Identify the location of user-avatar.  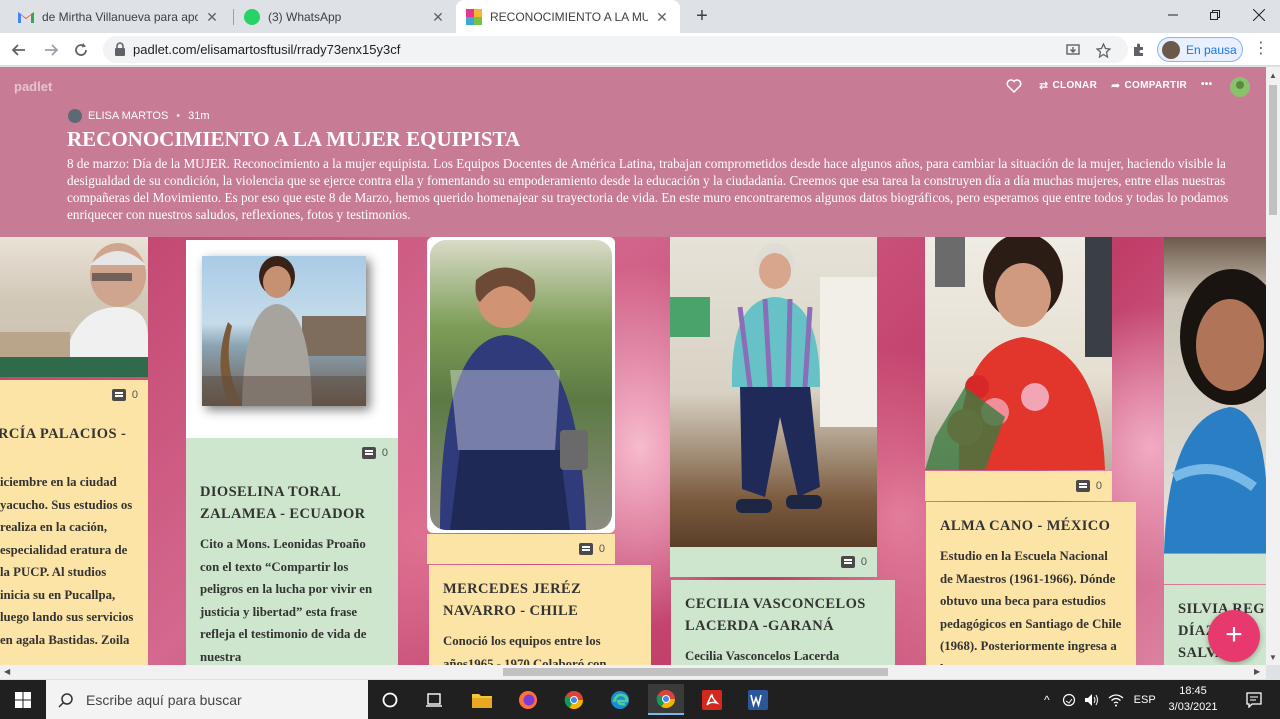
(1240, 87).